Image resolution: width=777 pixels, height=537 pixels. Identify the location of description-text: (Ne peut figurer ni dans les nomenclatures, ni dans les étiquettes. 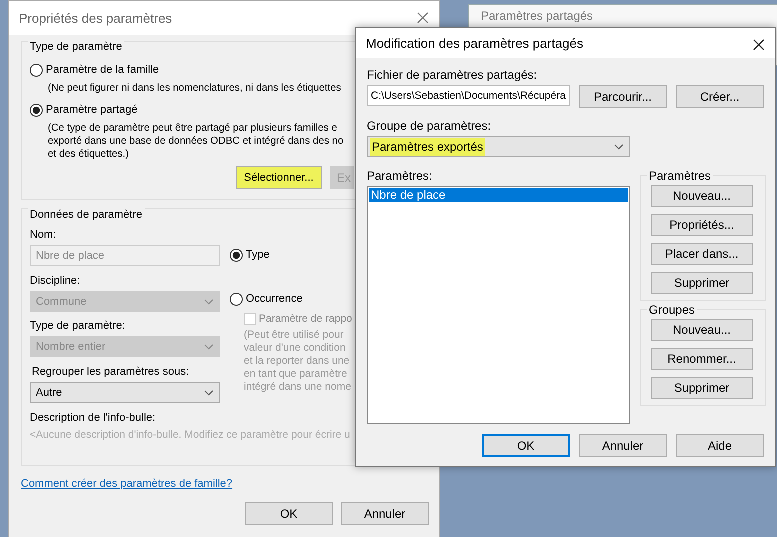
(194, 88).